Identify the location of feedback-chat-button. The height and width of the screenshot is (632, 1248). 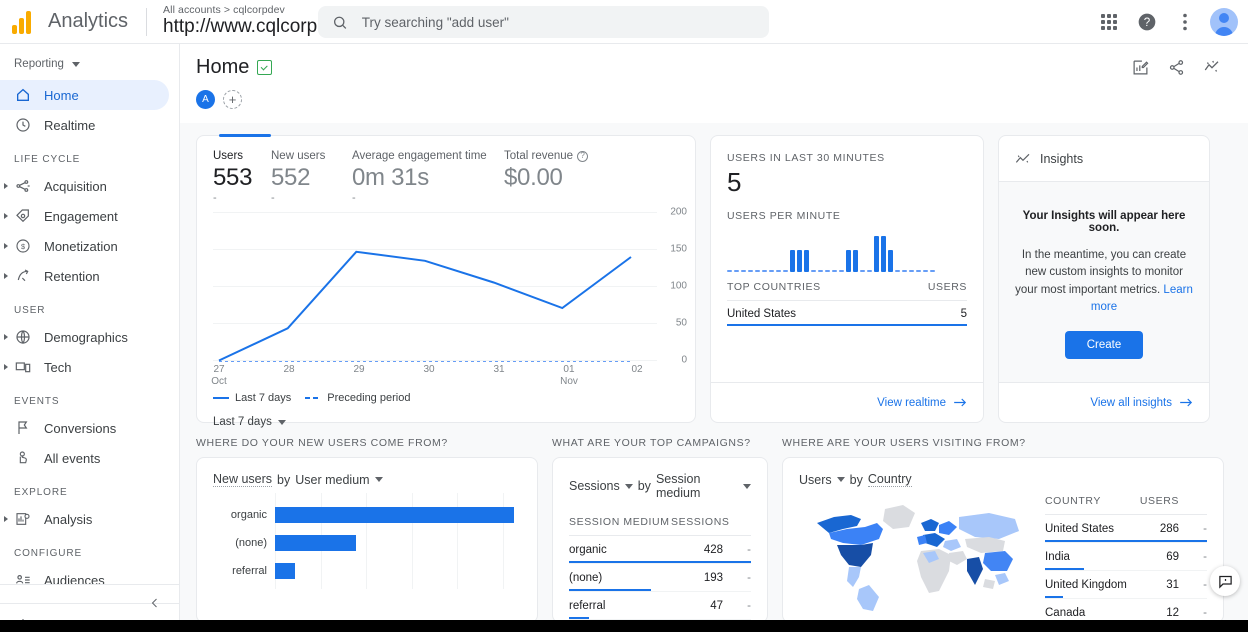
(1225, 581).